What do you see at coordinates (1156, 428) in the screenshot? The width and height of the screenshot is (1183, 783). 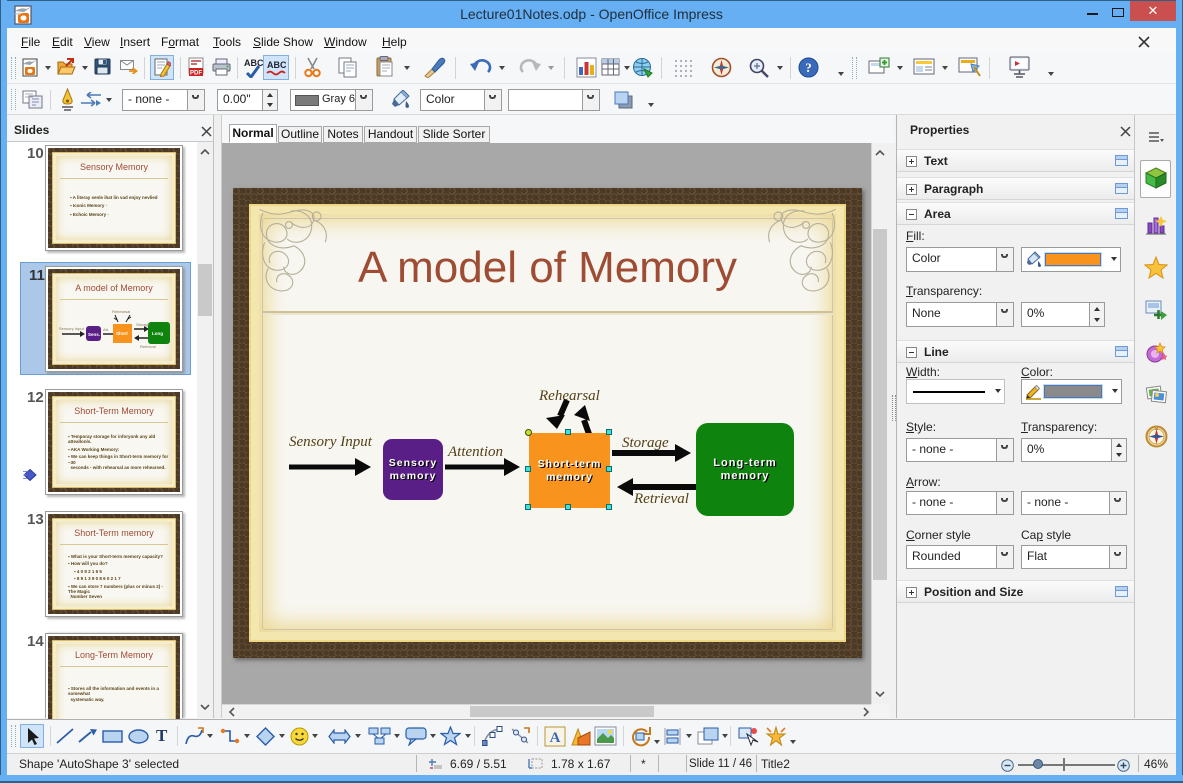 I see `svg-text: N` at bounding box center [1156, 428].